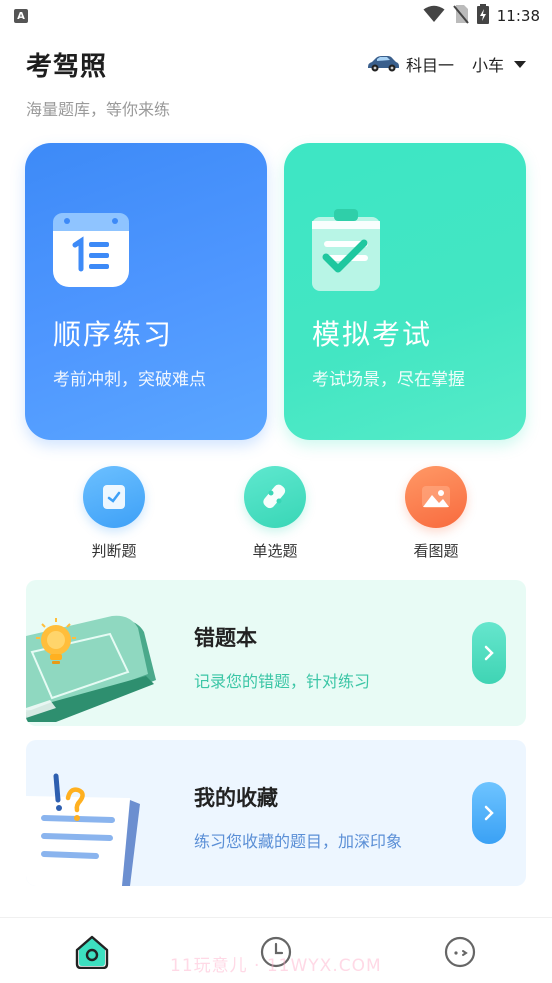 This screenshot has width=552, height=983. Describe the element at coordinates (276, 966) in the screenshot. I see `watermark: 11玩意儿 · 11WYX.COM` at that location.